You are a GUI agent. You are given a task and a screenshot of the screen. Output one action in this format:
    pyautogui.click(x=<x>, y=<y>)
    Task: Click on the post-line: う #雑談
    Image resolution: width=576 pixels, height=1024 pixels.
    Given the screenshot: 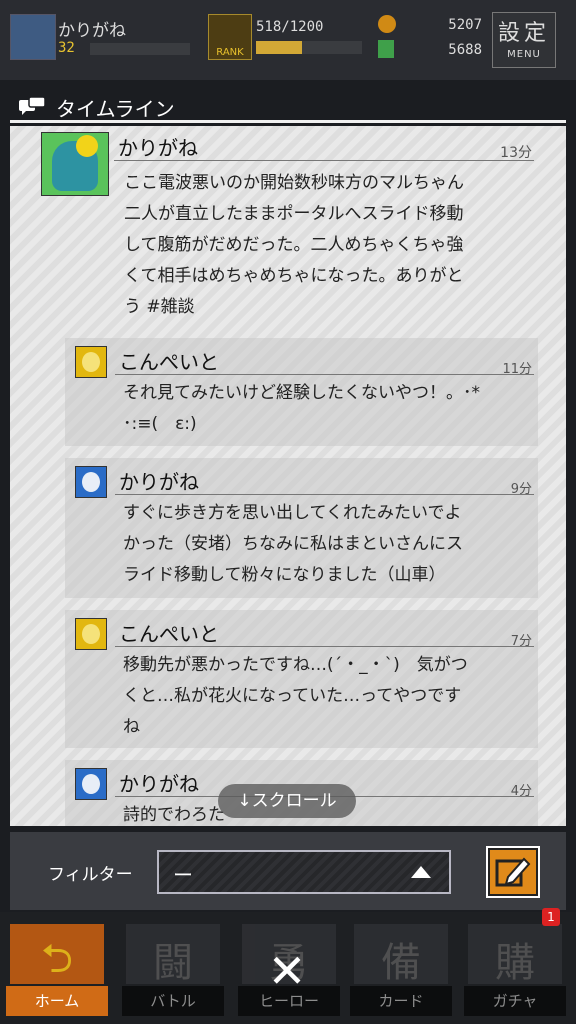 What is the action you would take?
    pyautogui.click(x=159, y=307)
    